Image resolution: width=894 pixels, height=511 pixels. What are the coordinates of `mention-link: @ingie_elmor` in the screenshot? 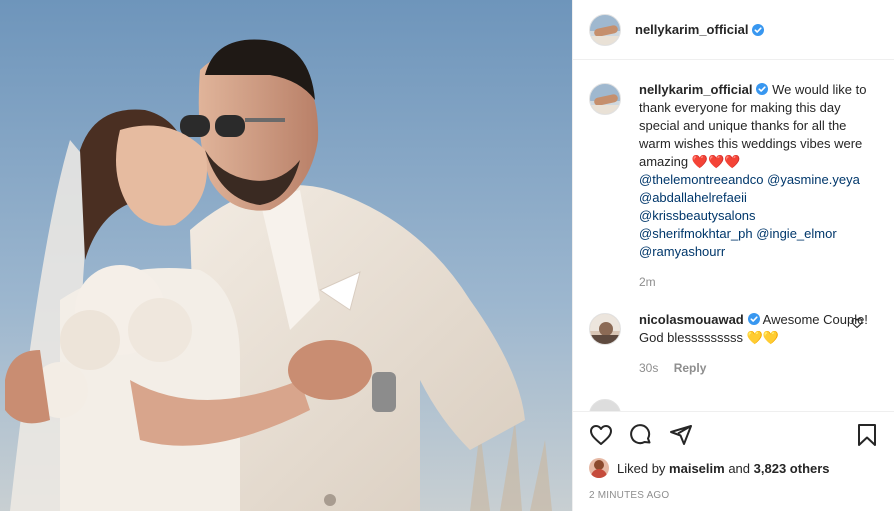 It's located at (796, 233).